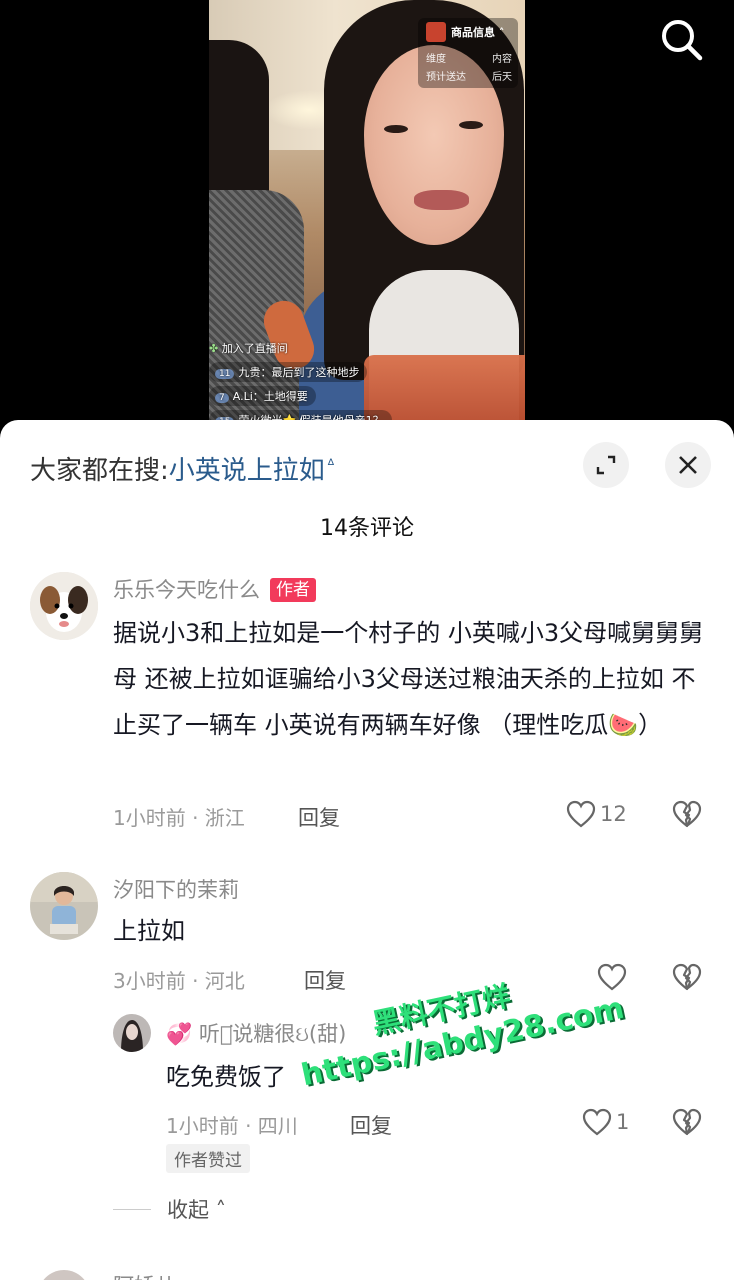  What do you see at coordinates (396, 129) in the screenshot?
I see `host-eye-left` at bounding box center [396, 129].